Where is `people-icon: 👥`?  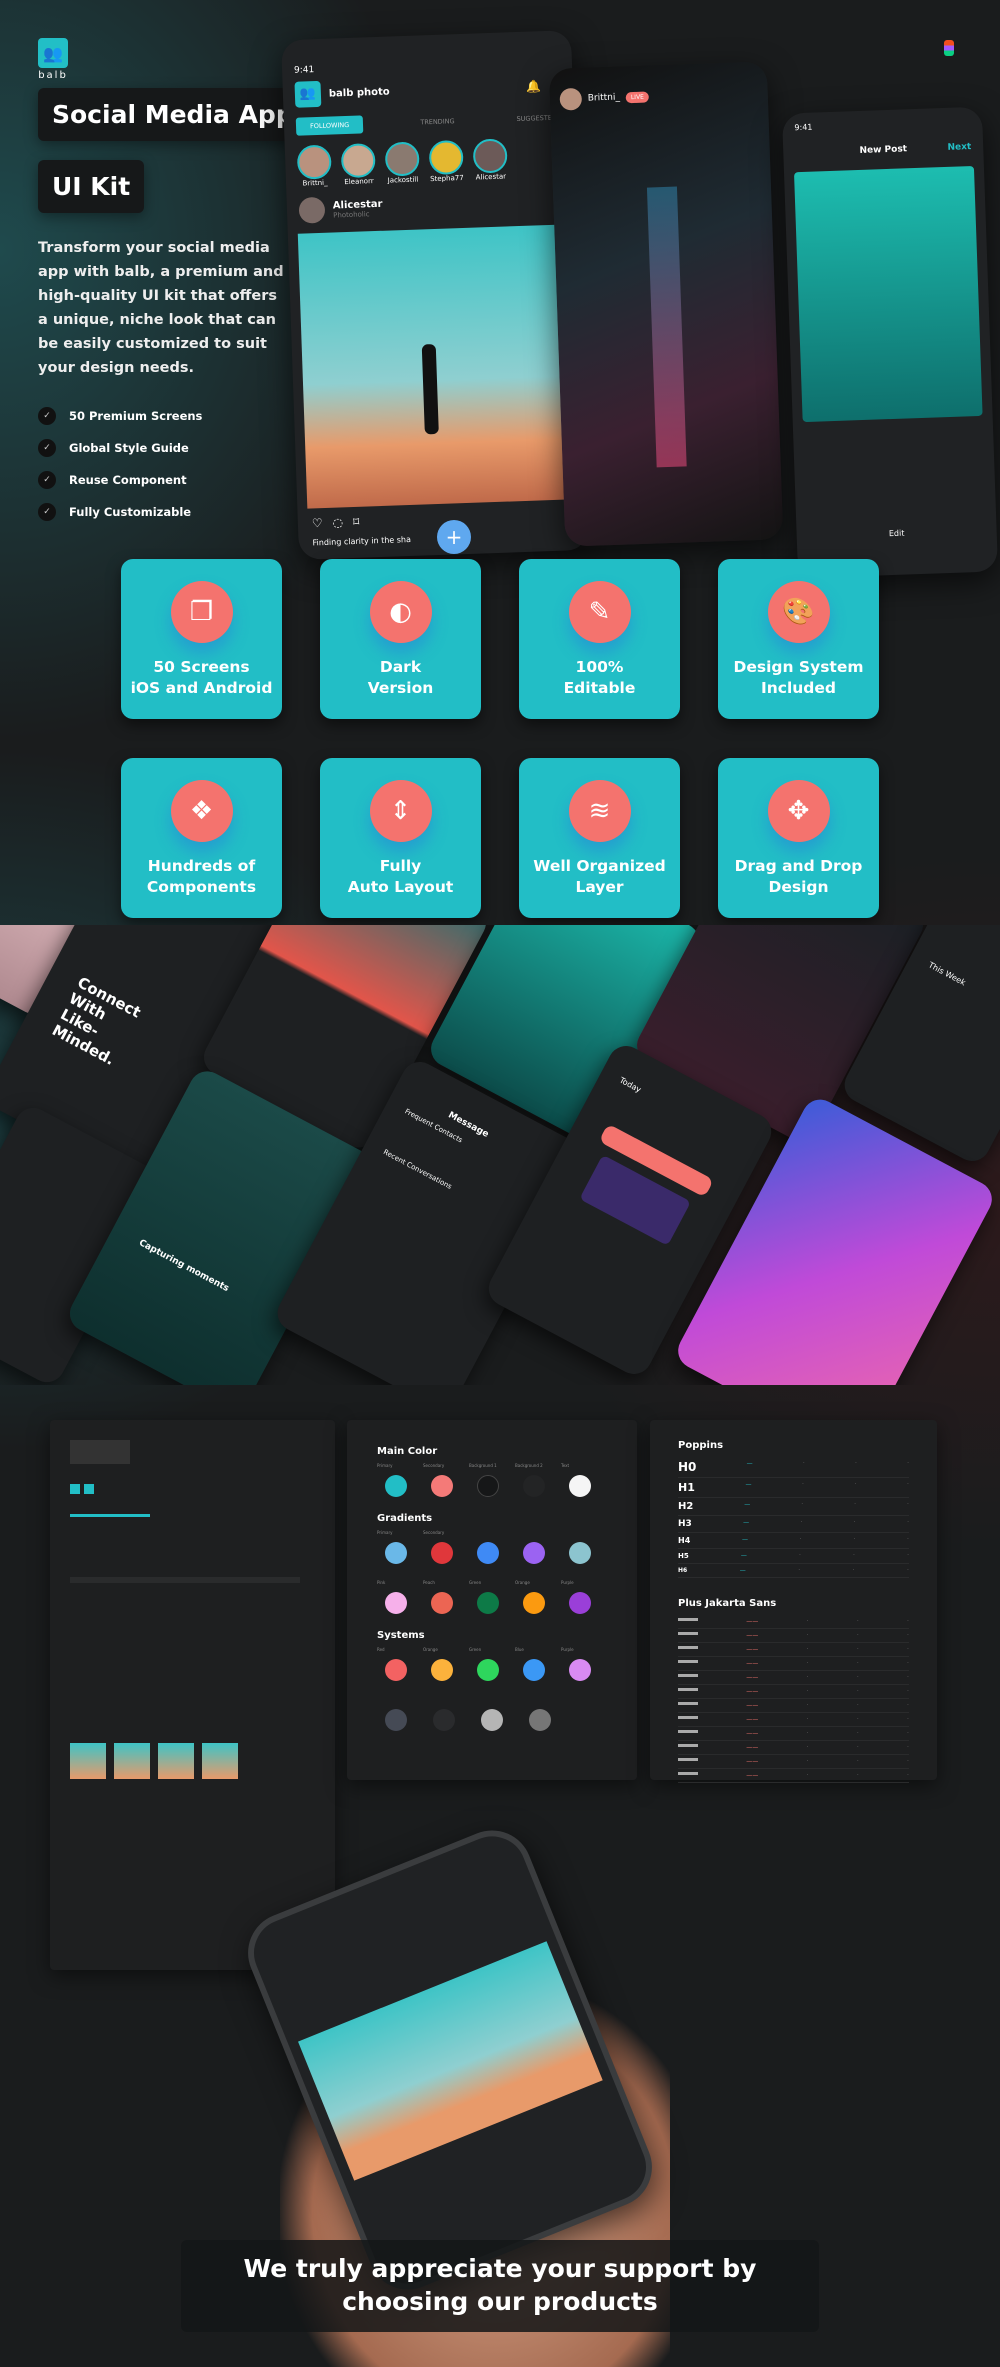 people-icon: 👥 is located at coordinates (53, 53).